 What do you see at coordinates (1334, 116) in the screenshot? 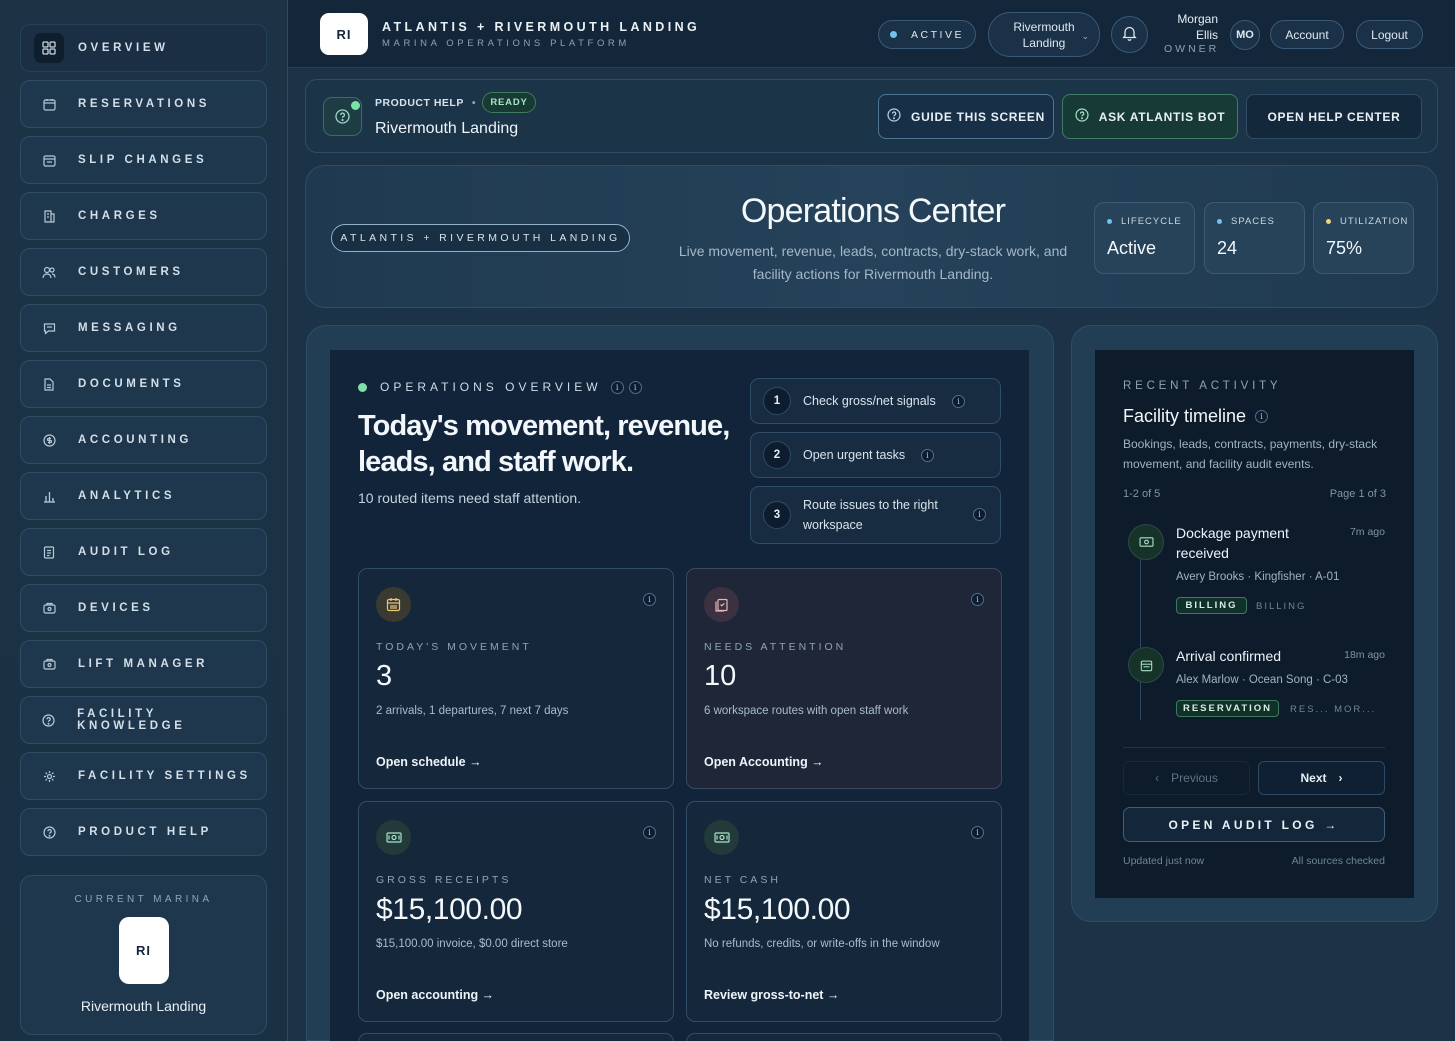
I see `open-help-center-button: OPEN HELP CENTER` at bounding box center [1334, 116].